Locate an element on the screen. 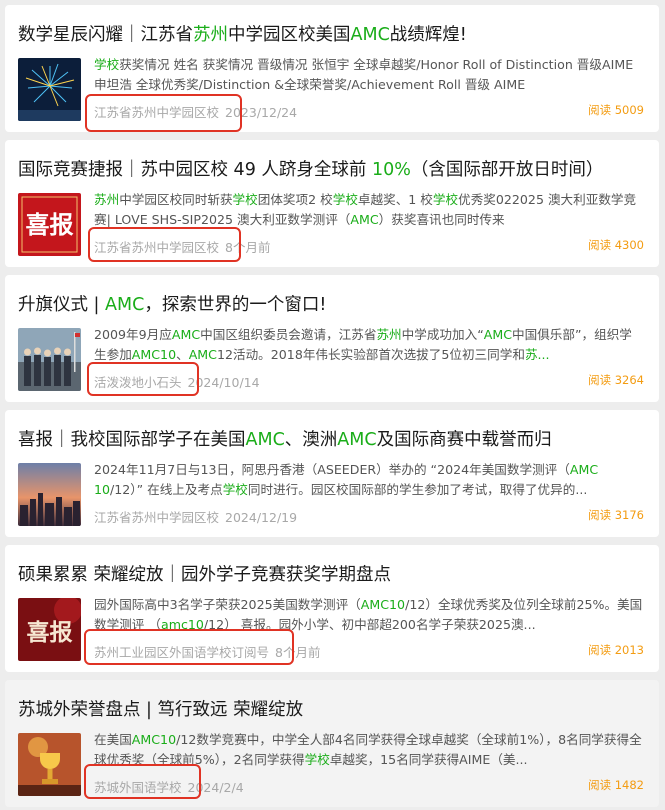 Image resolution: width=665 pixels, height=810 pixels. article-date: 2024/12/19 is located at coordinates (261, 517).